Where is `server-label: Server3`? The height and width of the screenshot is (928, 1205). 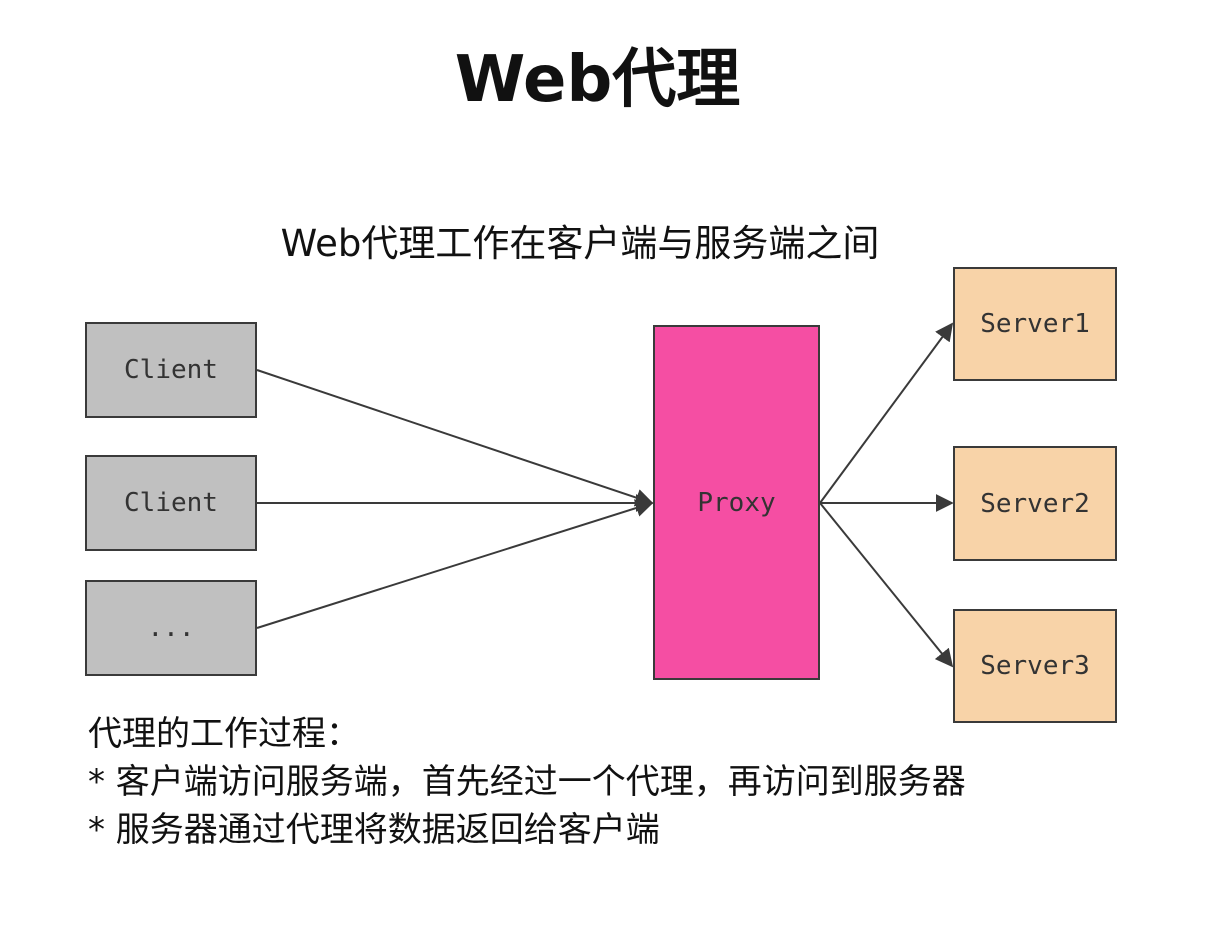
server-label: Server3 is located at coordinates (1035, 666).